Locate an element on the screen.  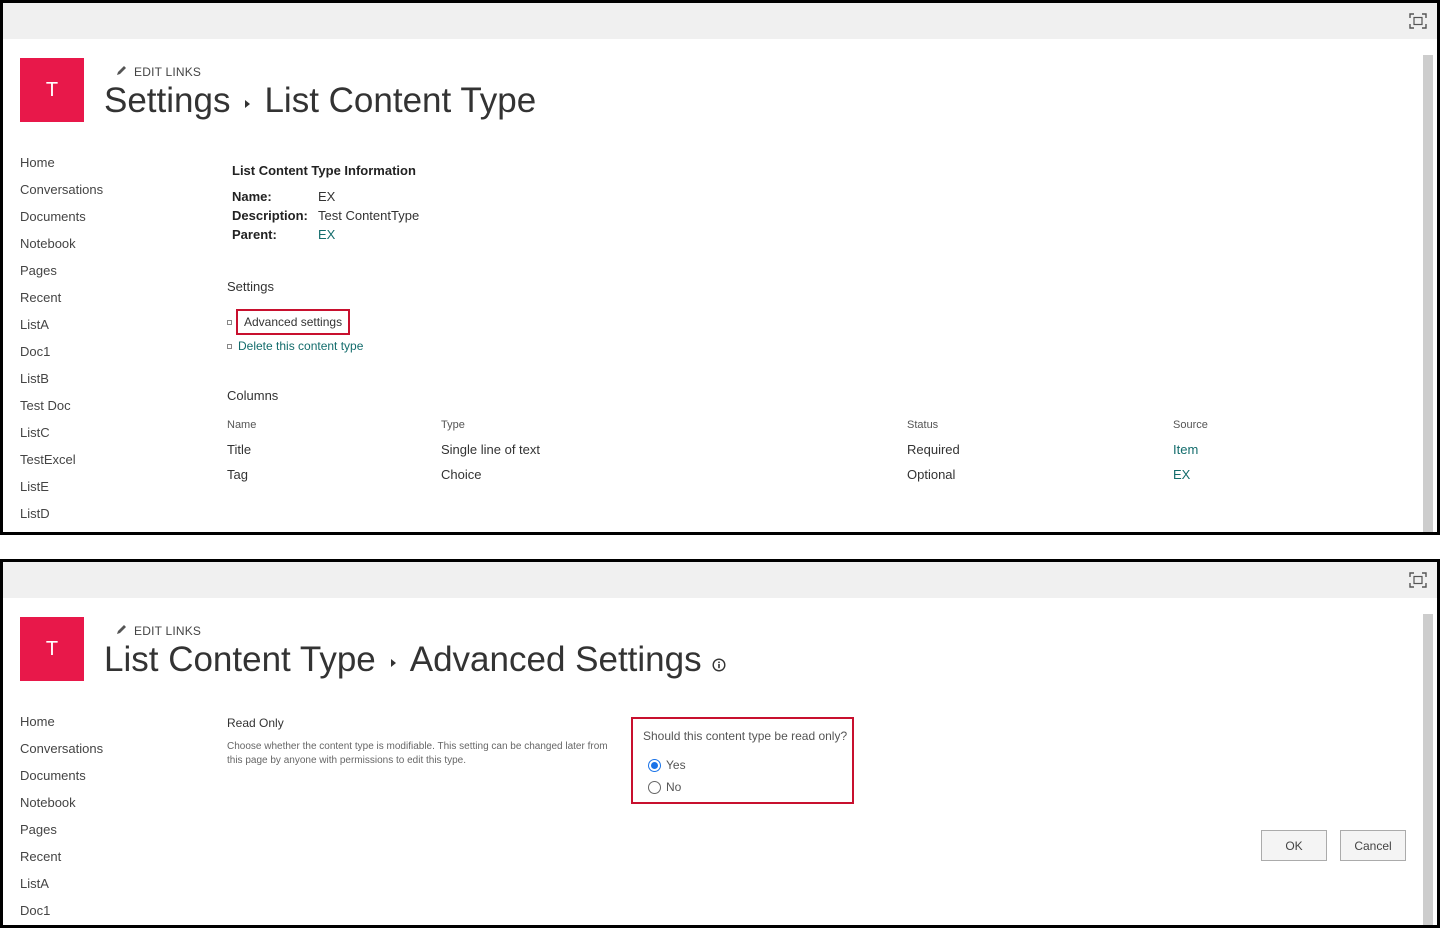
name-value: EX is located at coordinates (327, 196).